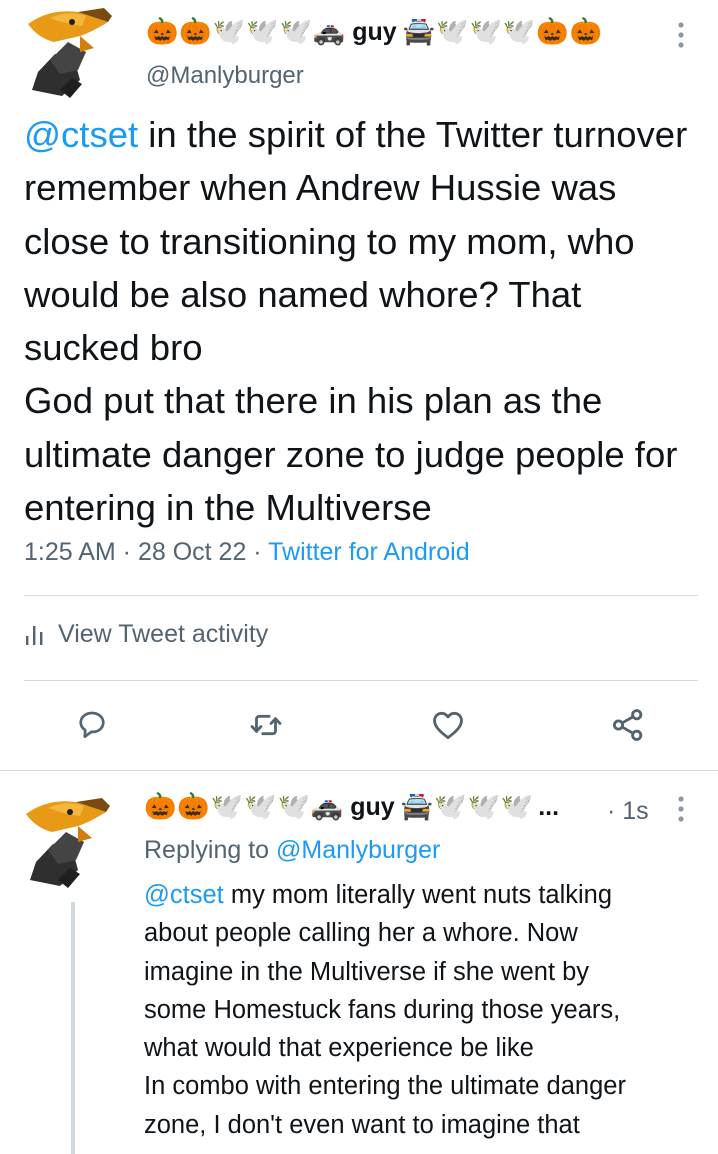  I want to click on retweet-icon, so click(266, 725).